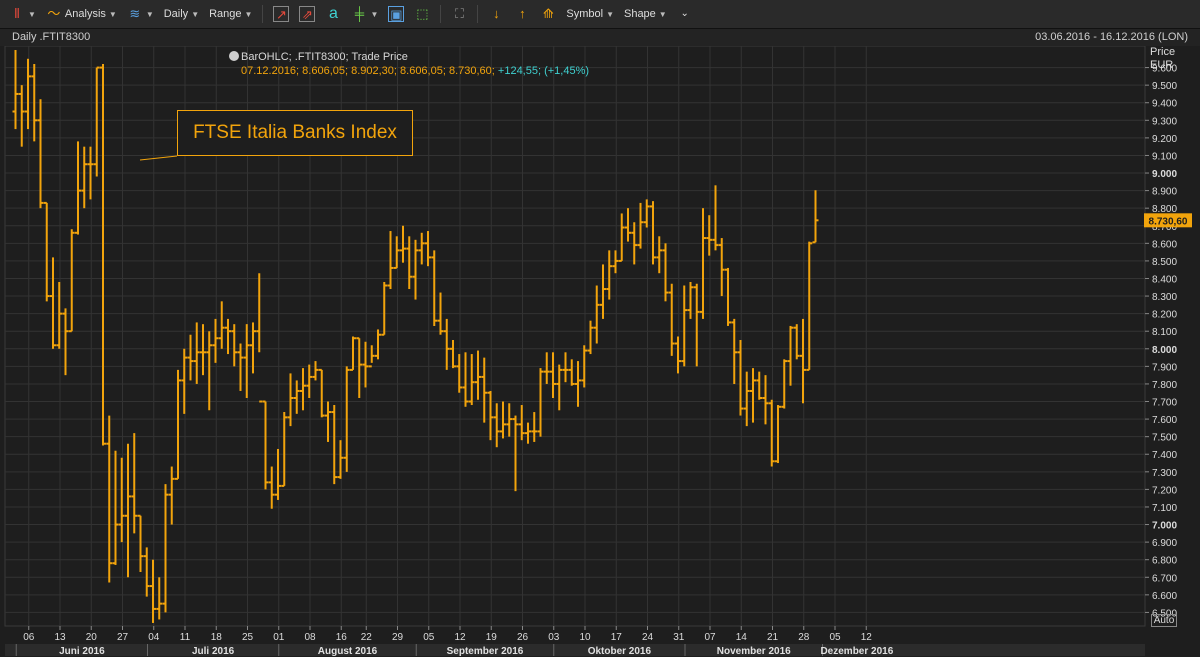  What do you see at coordinates (575, 650) in the screenshot?
I see `month-band` at bounding box center [575, 650].